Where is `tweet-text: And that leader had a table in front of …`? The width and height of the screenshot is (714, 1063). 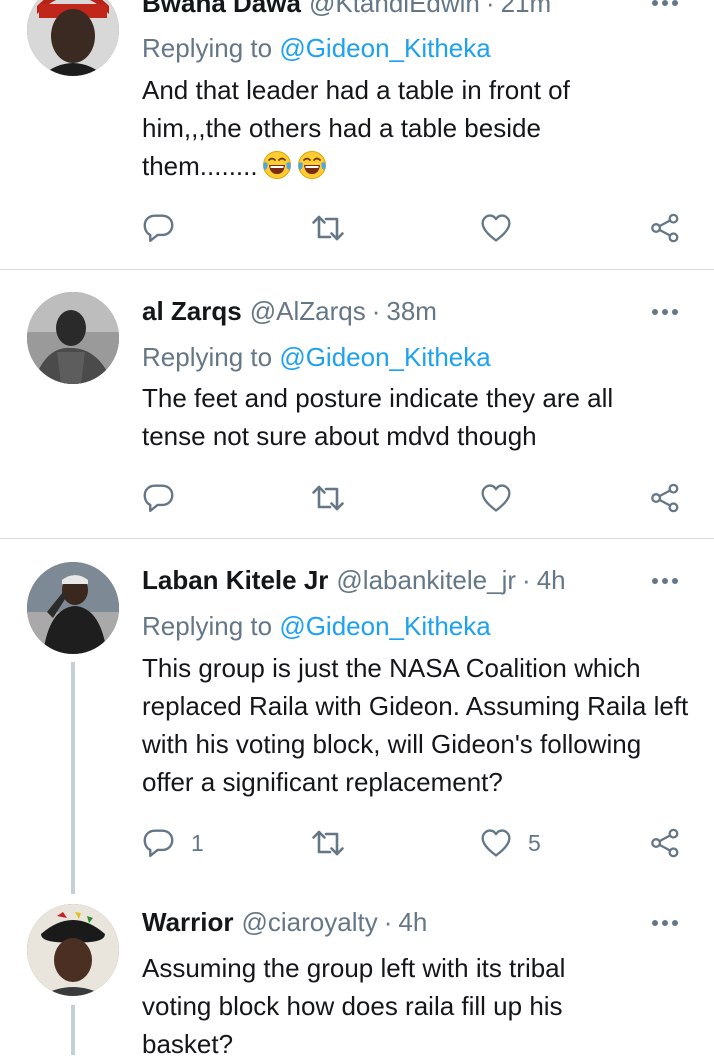
tweet-text: And that leader had a table in front of … is located at coordinates (416, 128).